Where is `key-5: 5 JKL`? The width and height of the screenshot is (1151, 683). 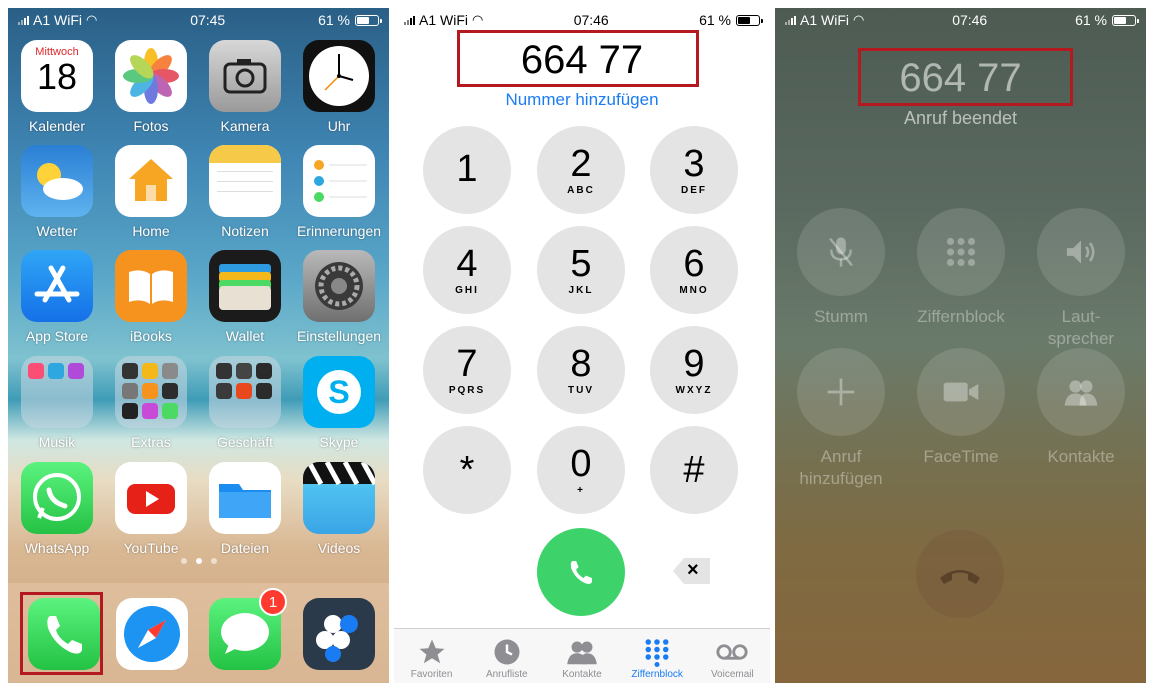 key-5: 5 JKL is located at coordinates (581, 270).